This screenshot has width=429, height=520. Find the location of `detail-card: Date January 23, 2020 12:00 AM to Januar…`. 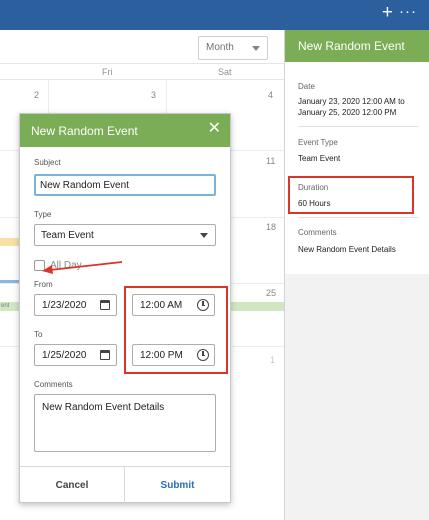

detail-card: Date January 23, 2020 12:00 AM to Januar… is located at coordinates (357, 168).